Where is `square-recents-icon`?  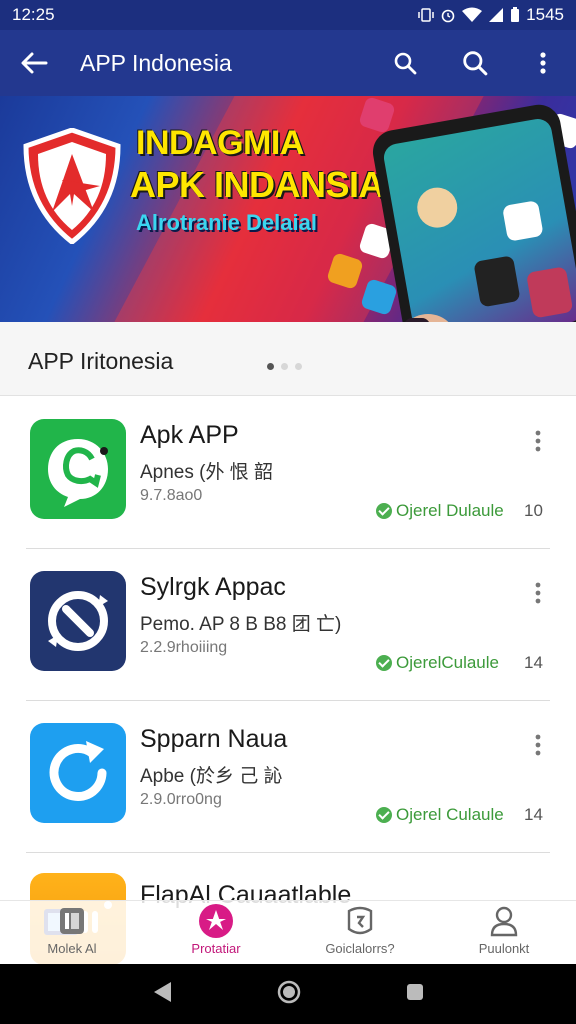
square-recents-icon is located at coordinates (414, 991).